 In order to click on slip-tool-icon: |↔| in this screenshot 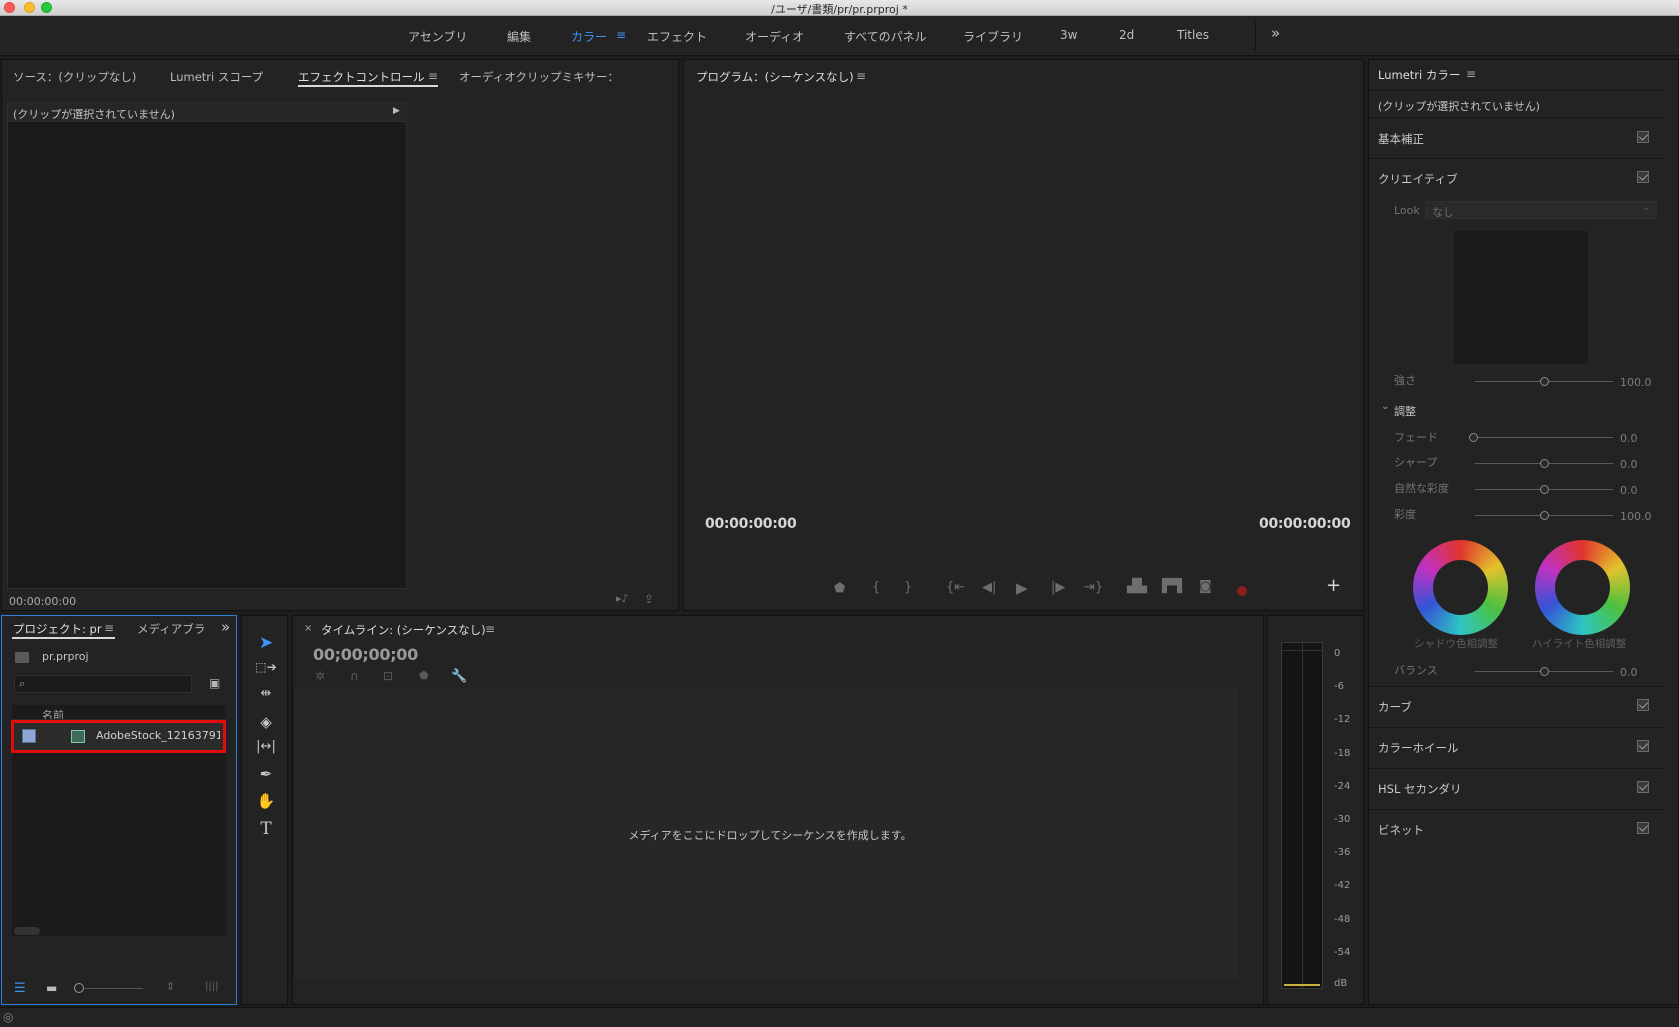, I will do `click(266, 746)`.